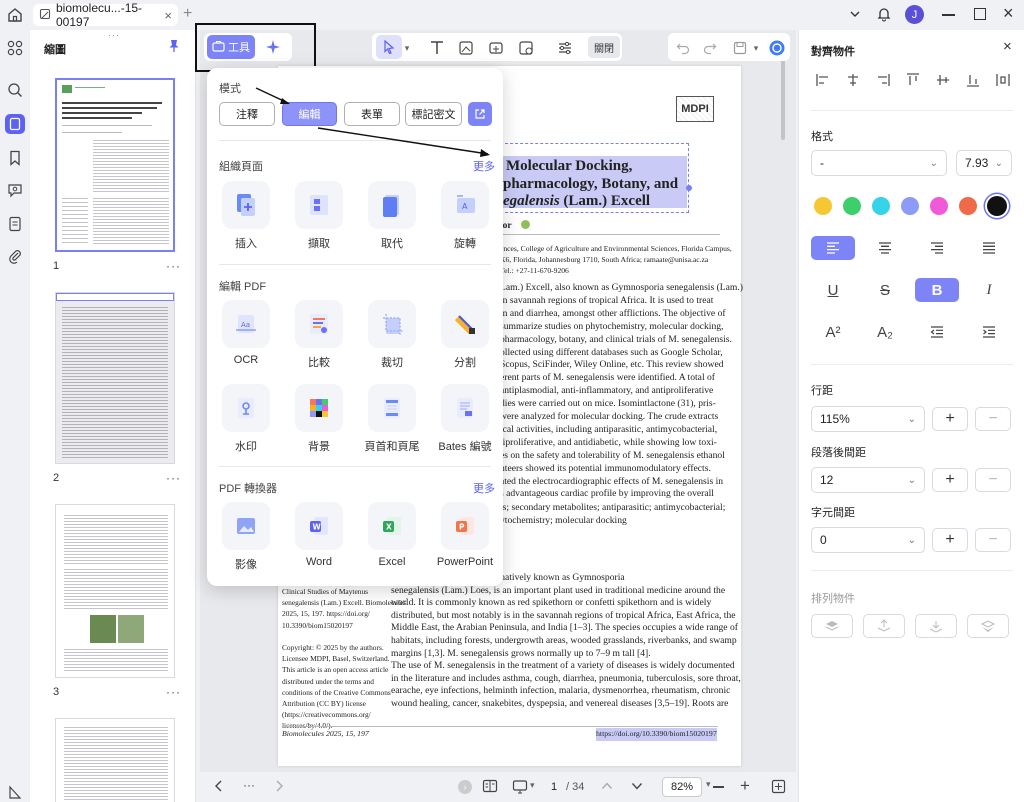  Describe the element at coordinates (950, 419) in the screenshot. I see `line-spacing-increase: +` at that location.